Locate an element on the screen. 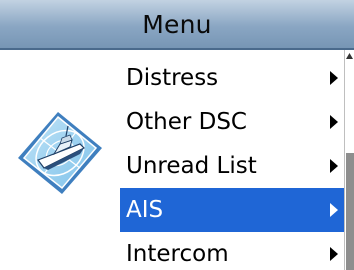  scrollbar is located at coordinates (349, 160).